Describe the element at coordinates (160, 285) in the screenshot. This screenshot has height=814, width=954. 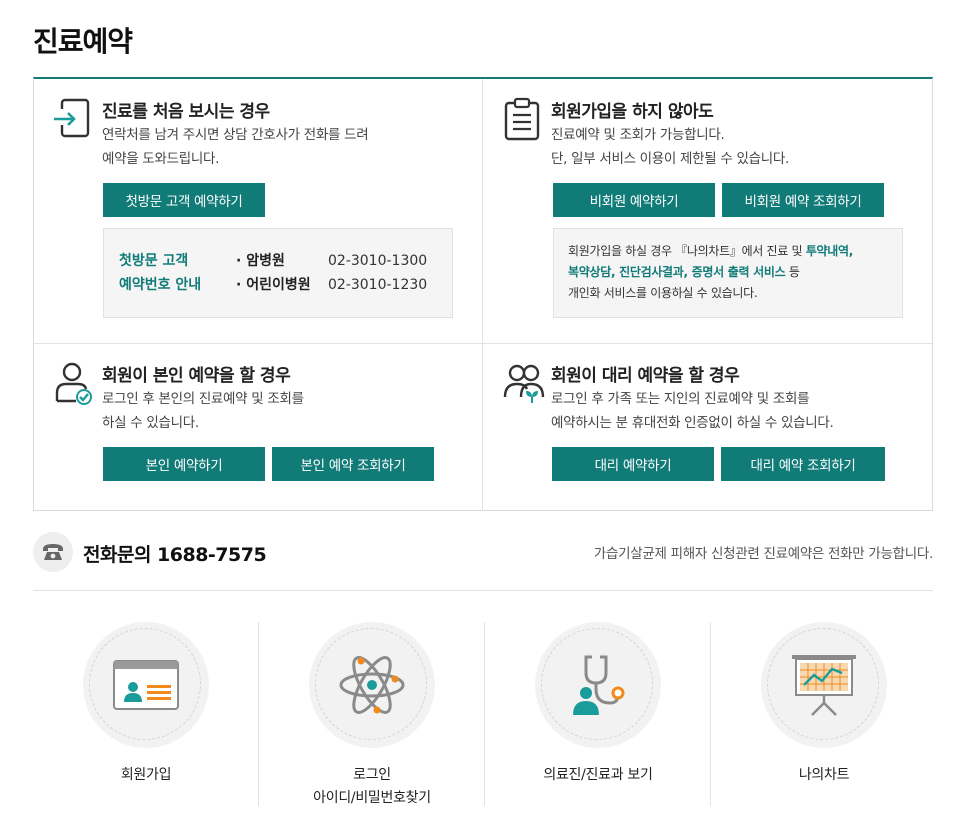
I see `info-title-line-2: 예약번호 안내` at that location.